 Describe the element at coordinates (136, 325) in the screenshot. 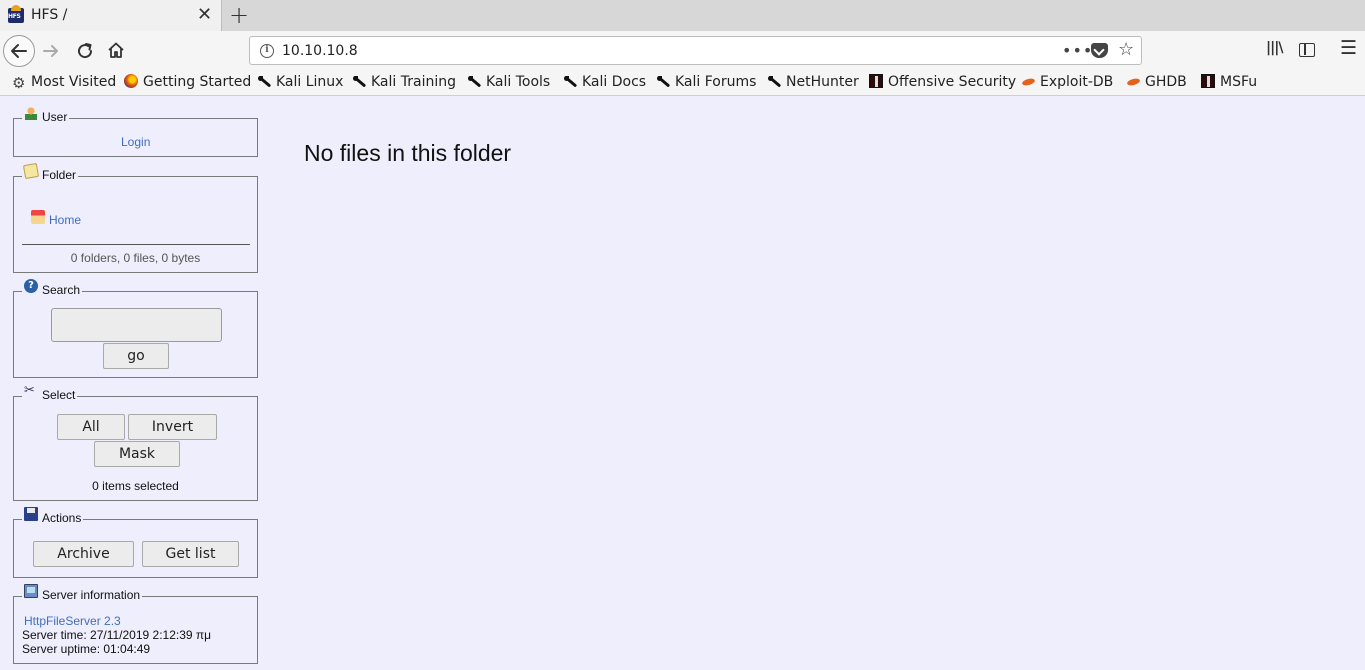

I see `search-input` at that location.